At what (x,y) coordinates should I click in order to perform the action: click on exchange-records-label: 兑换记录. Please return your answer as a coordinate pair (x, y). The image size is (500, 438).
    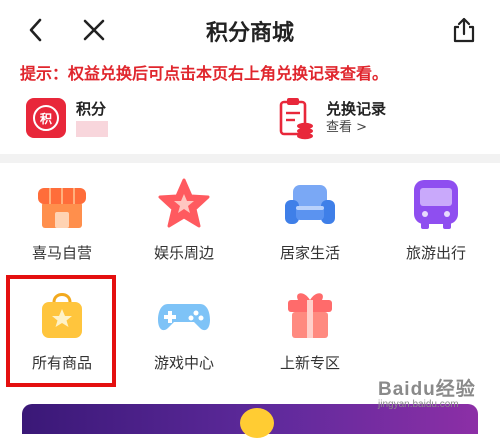
    Looking at the image, I should click on (356, 109).